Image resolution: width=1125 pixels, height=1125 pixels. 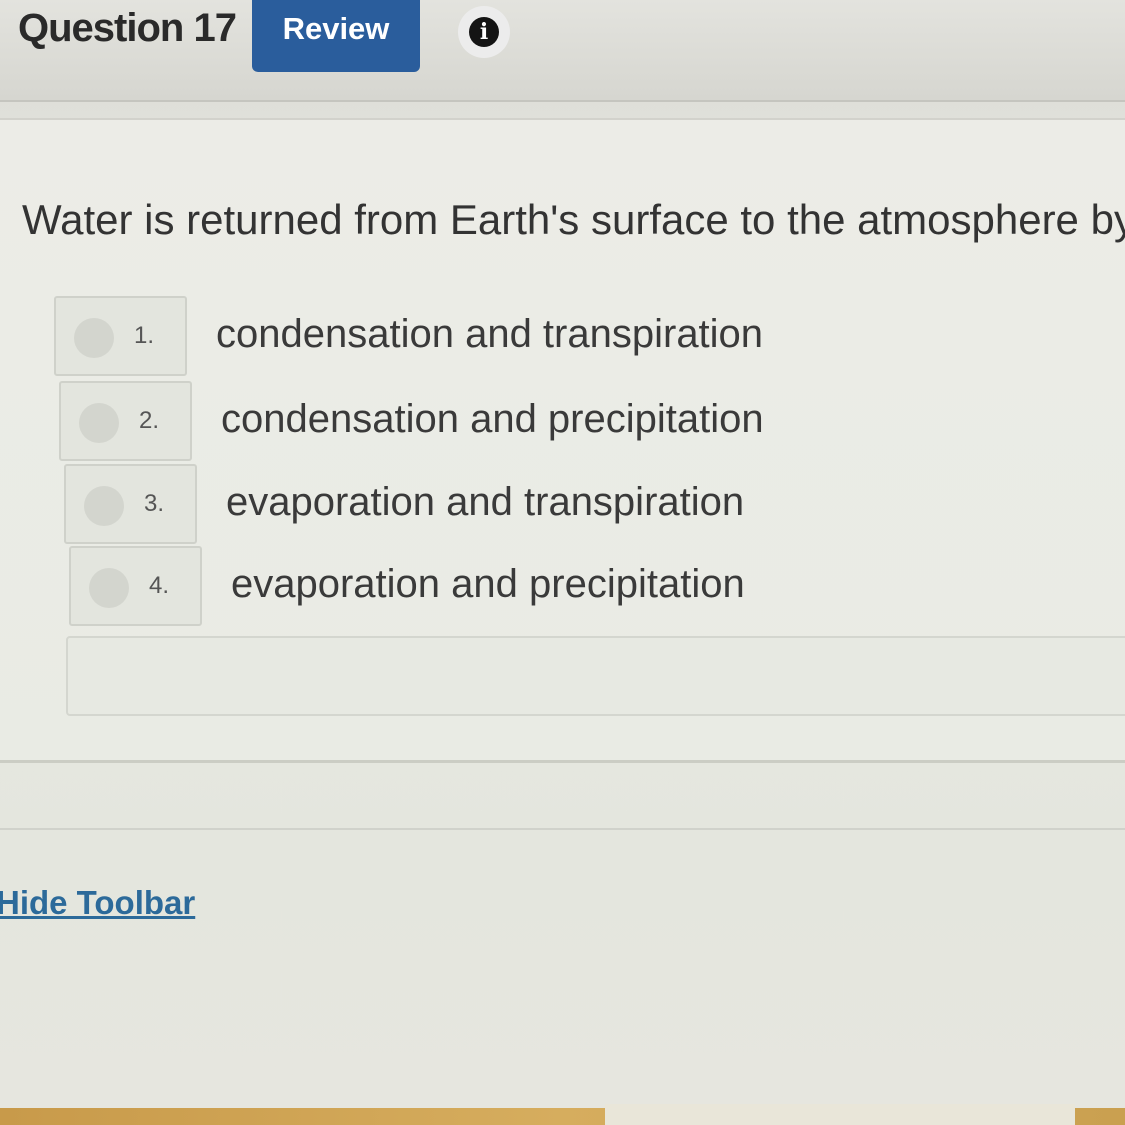 What do you see at coordinates (485, 502) in the screenshot?
I see `answer-text: evaporation and transpiration` at bounding box center [485, 502].